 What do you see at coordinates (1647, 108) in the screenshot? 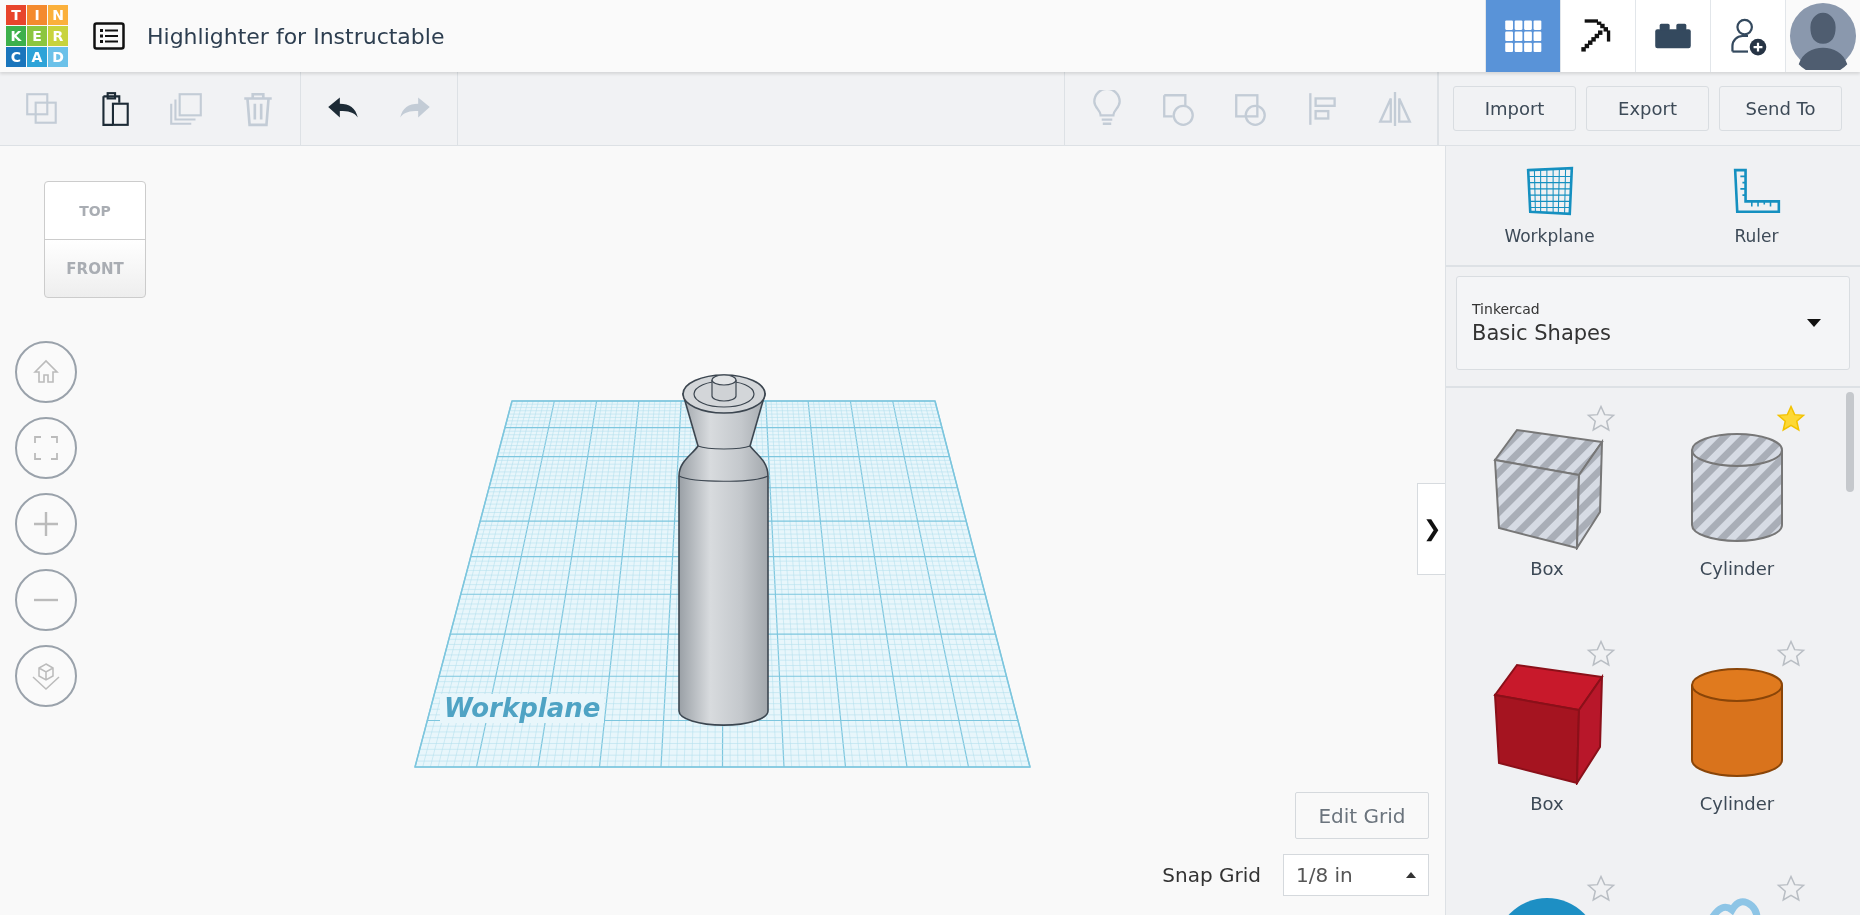
I see `toolbar-button: Export` at bounding box center [1647, 108].